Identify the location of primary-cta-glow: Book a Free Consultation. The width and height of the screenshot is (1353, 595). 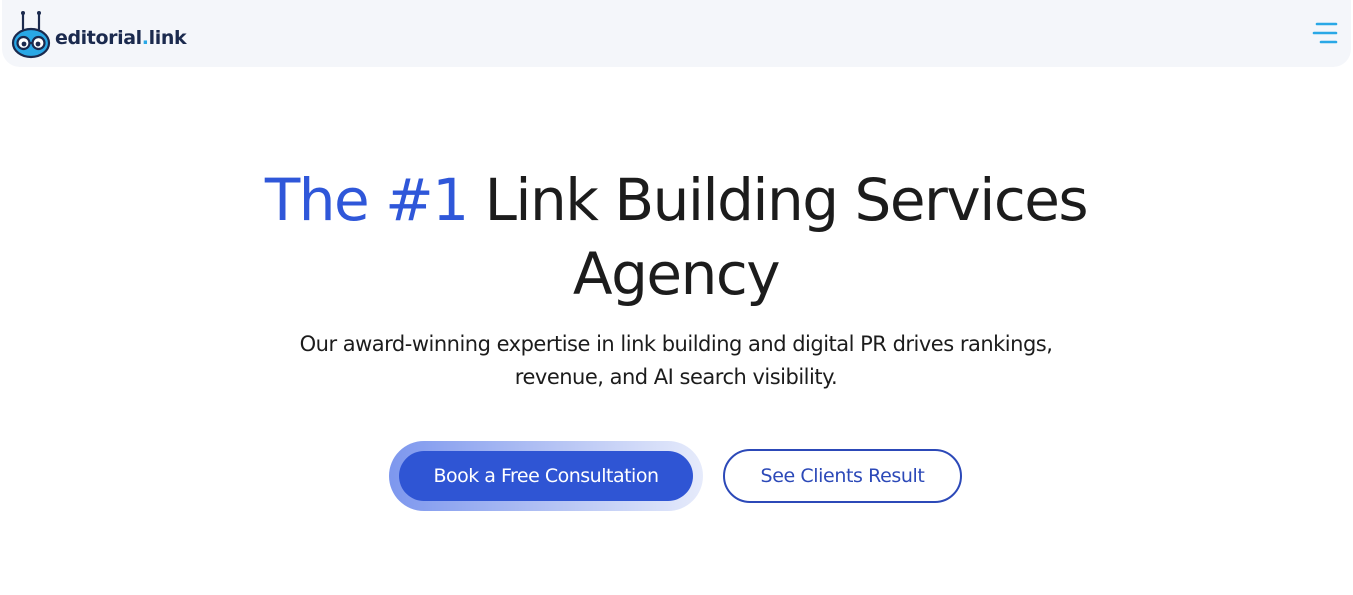
(546, 476).